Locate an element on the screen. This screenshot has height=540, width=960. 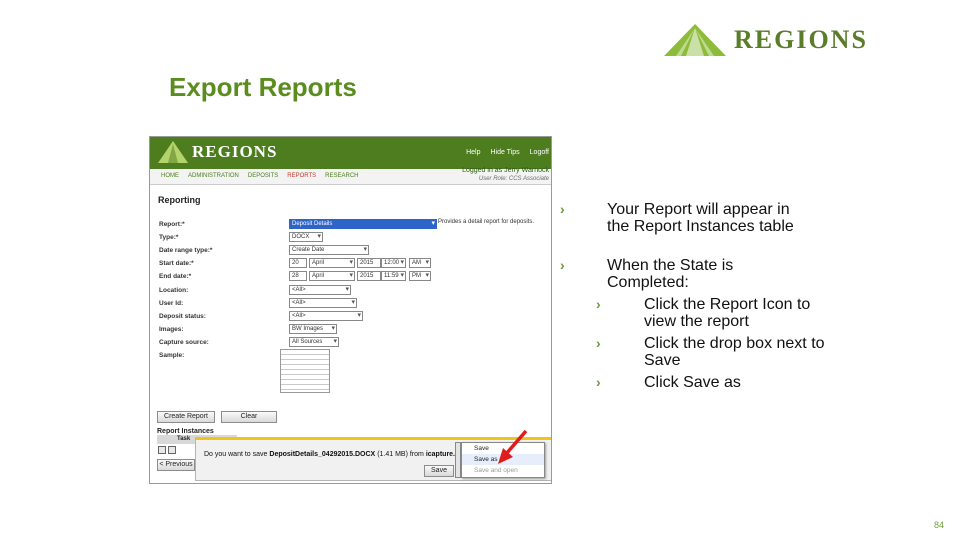
logoff-link: Logoff is located at coordinates (539, 152).